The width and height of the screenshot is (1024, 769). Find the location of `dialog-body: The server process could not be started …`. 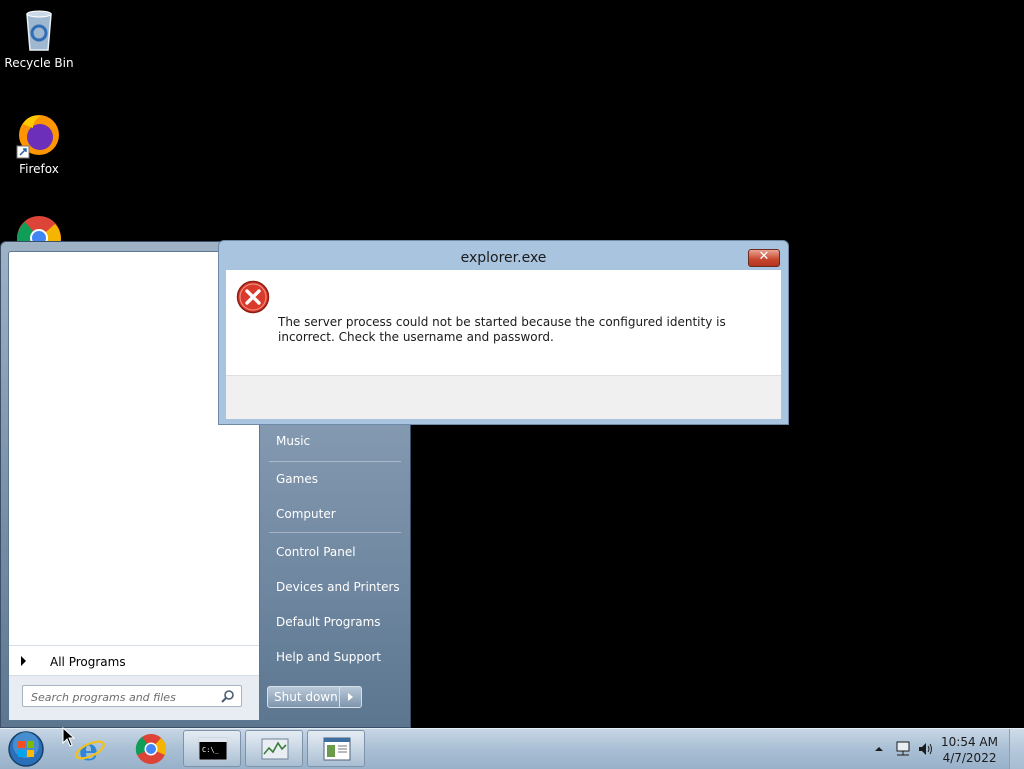

dialog-body: The server process could not be started … is located at coordinates (503, 322).